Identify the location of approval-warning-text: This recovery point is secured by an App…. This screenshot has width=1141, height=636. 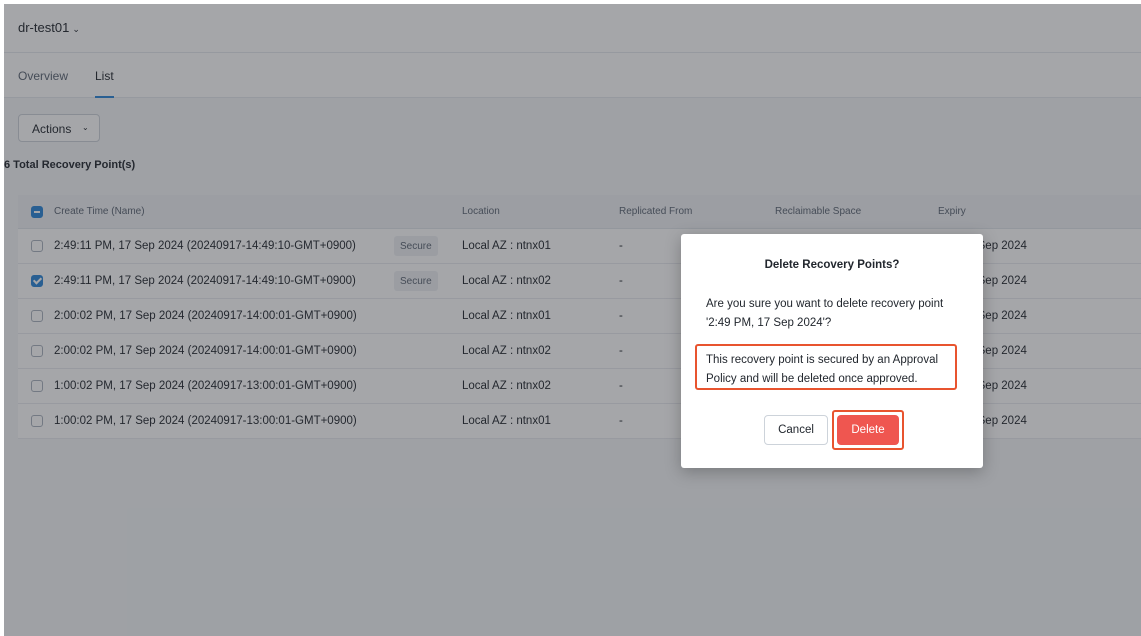
(822, 369).